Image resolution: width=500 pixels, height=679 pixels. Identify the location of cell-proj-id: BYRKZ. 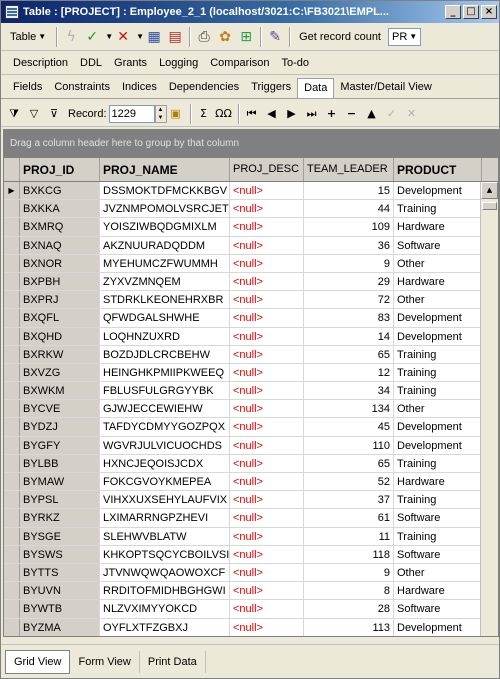
(60, 518).